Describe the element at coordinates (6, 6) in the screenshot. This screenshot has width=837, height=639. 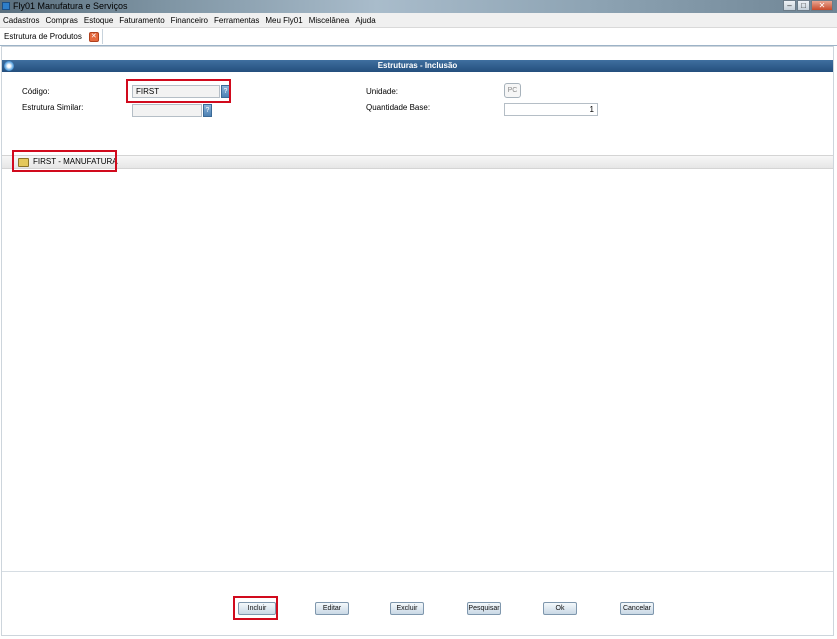
I see `app-icon` at that location.